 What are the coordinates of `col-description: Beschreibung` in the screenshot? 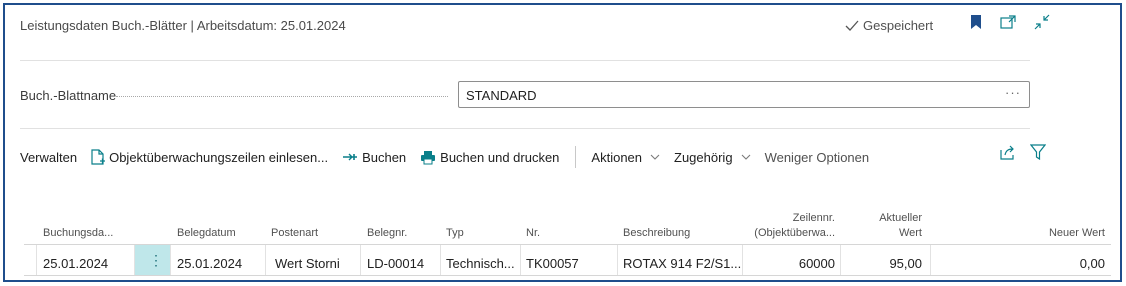 It's located at (656, 233).